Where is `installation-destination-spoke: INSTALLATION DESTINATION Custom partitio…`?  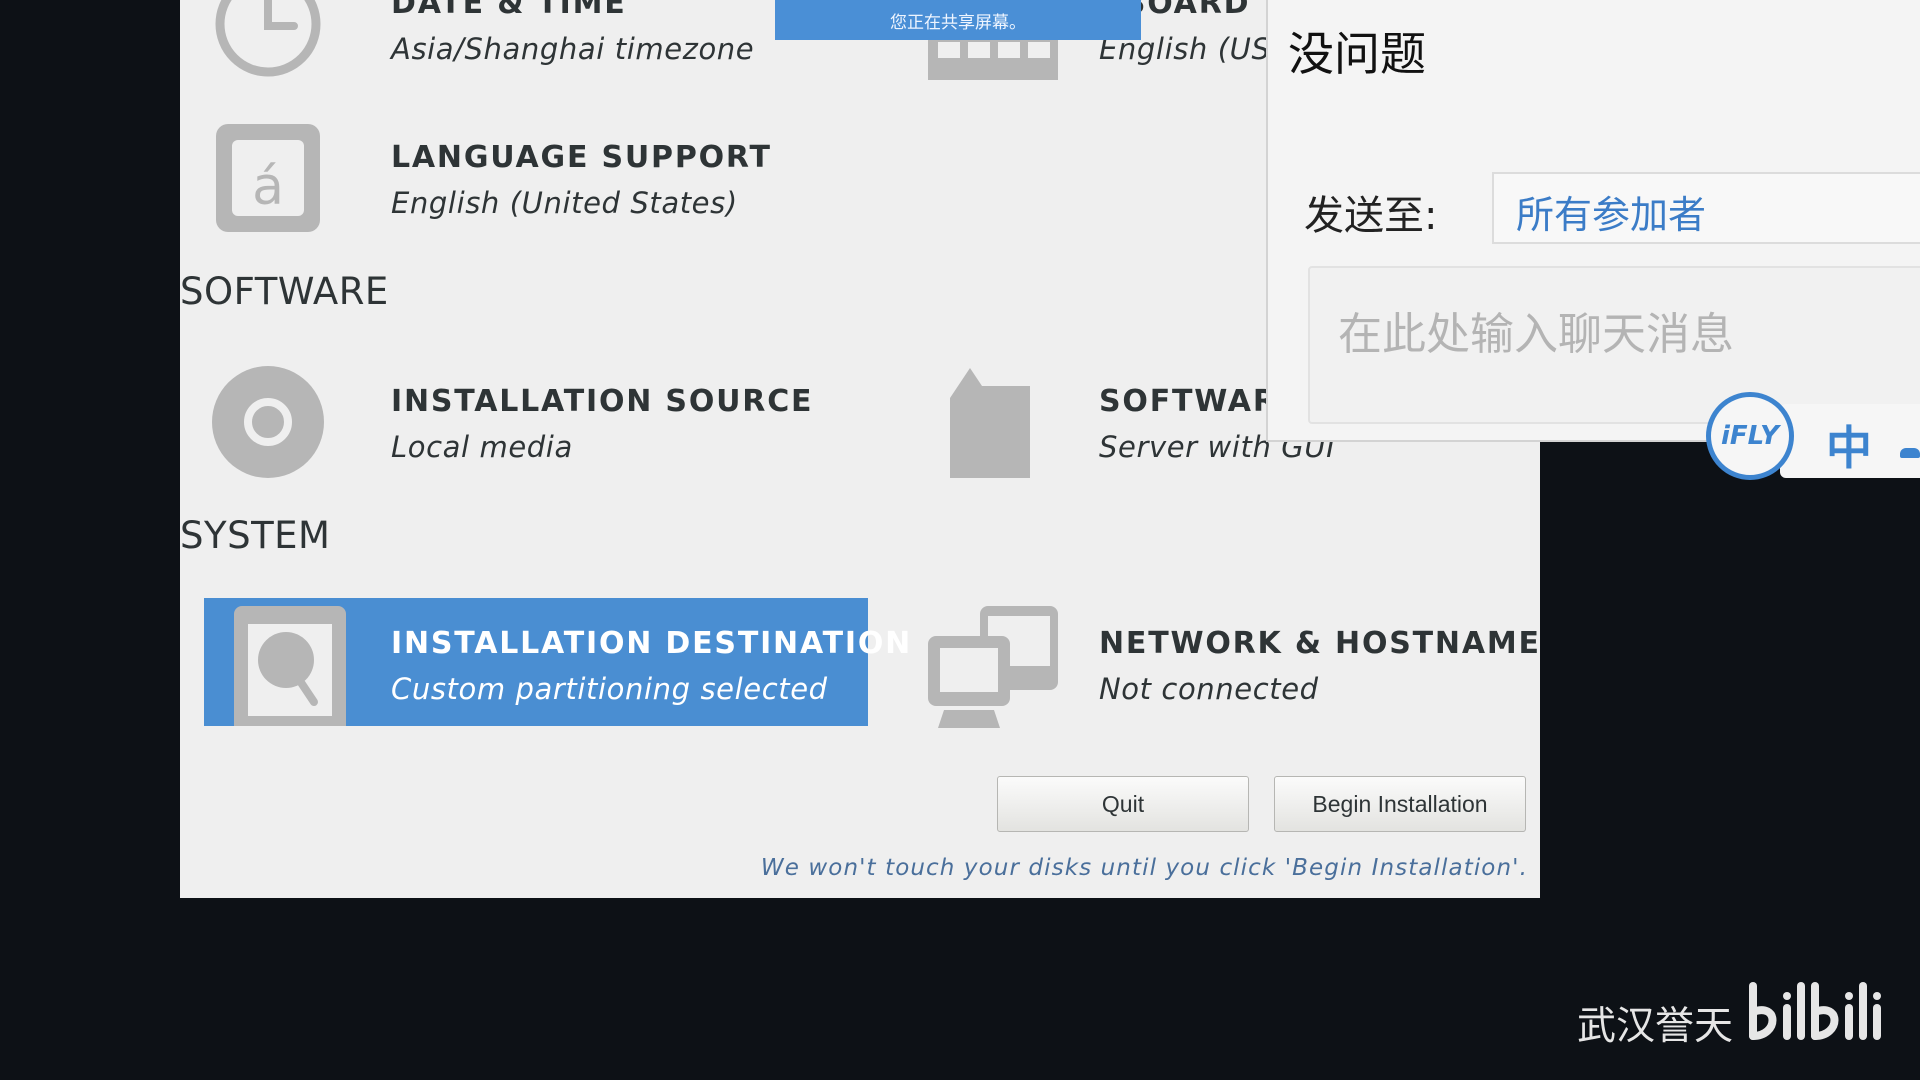
installation-destination-spoke: INSTALLATION DESTINATION Custom partitio… is located at coordinates (557, 662).